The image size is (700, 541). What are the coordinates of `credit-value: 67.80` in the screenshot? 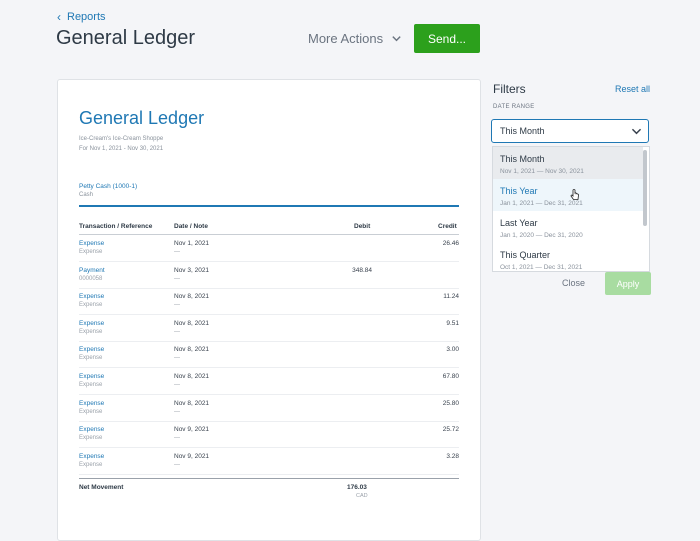 It's located at (450, 376).